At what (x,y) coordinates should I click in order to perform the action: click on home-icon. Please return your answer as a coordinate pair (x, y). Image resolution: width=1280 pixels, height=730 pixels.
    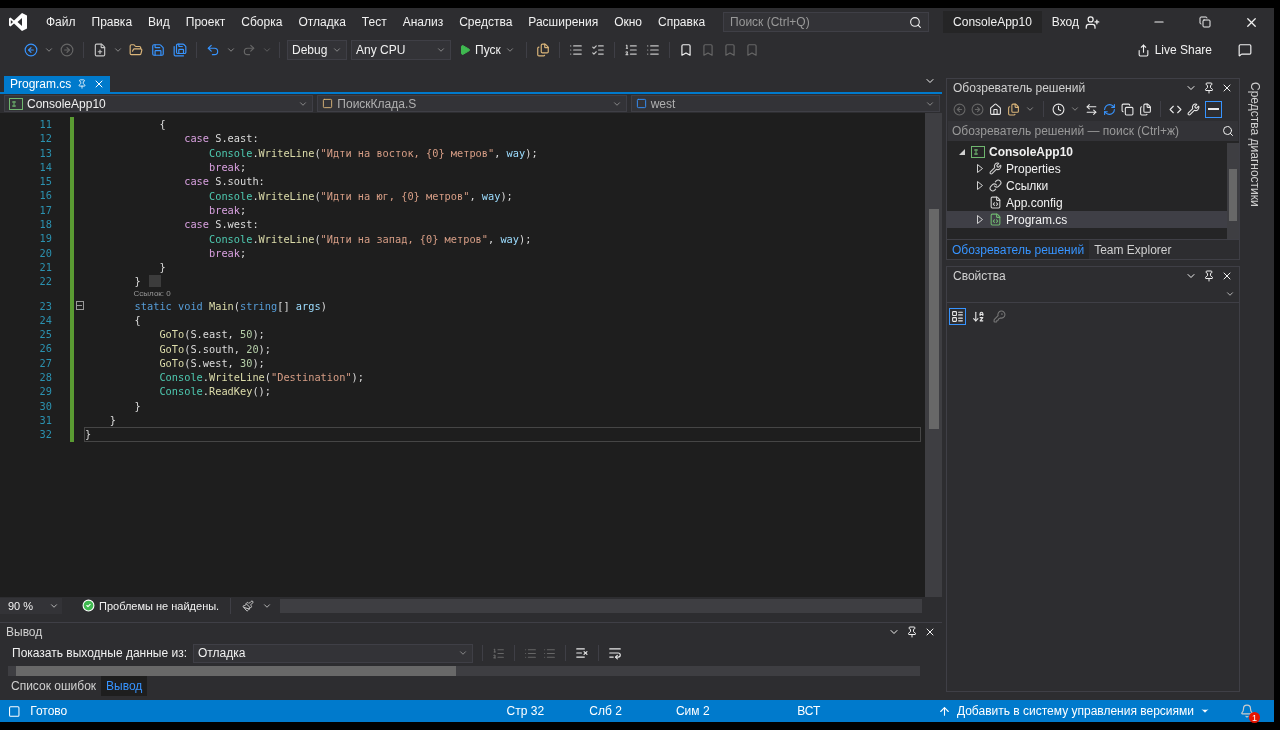
    Looking at the image, I should click on (995, 109).